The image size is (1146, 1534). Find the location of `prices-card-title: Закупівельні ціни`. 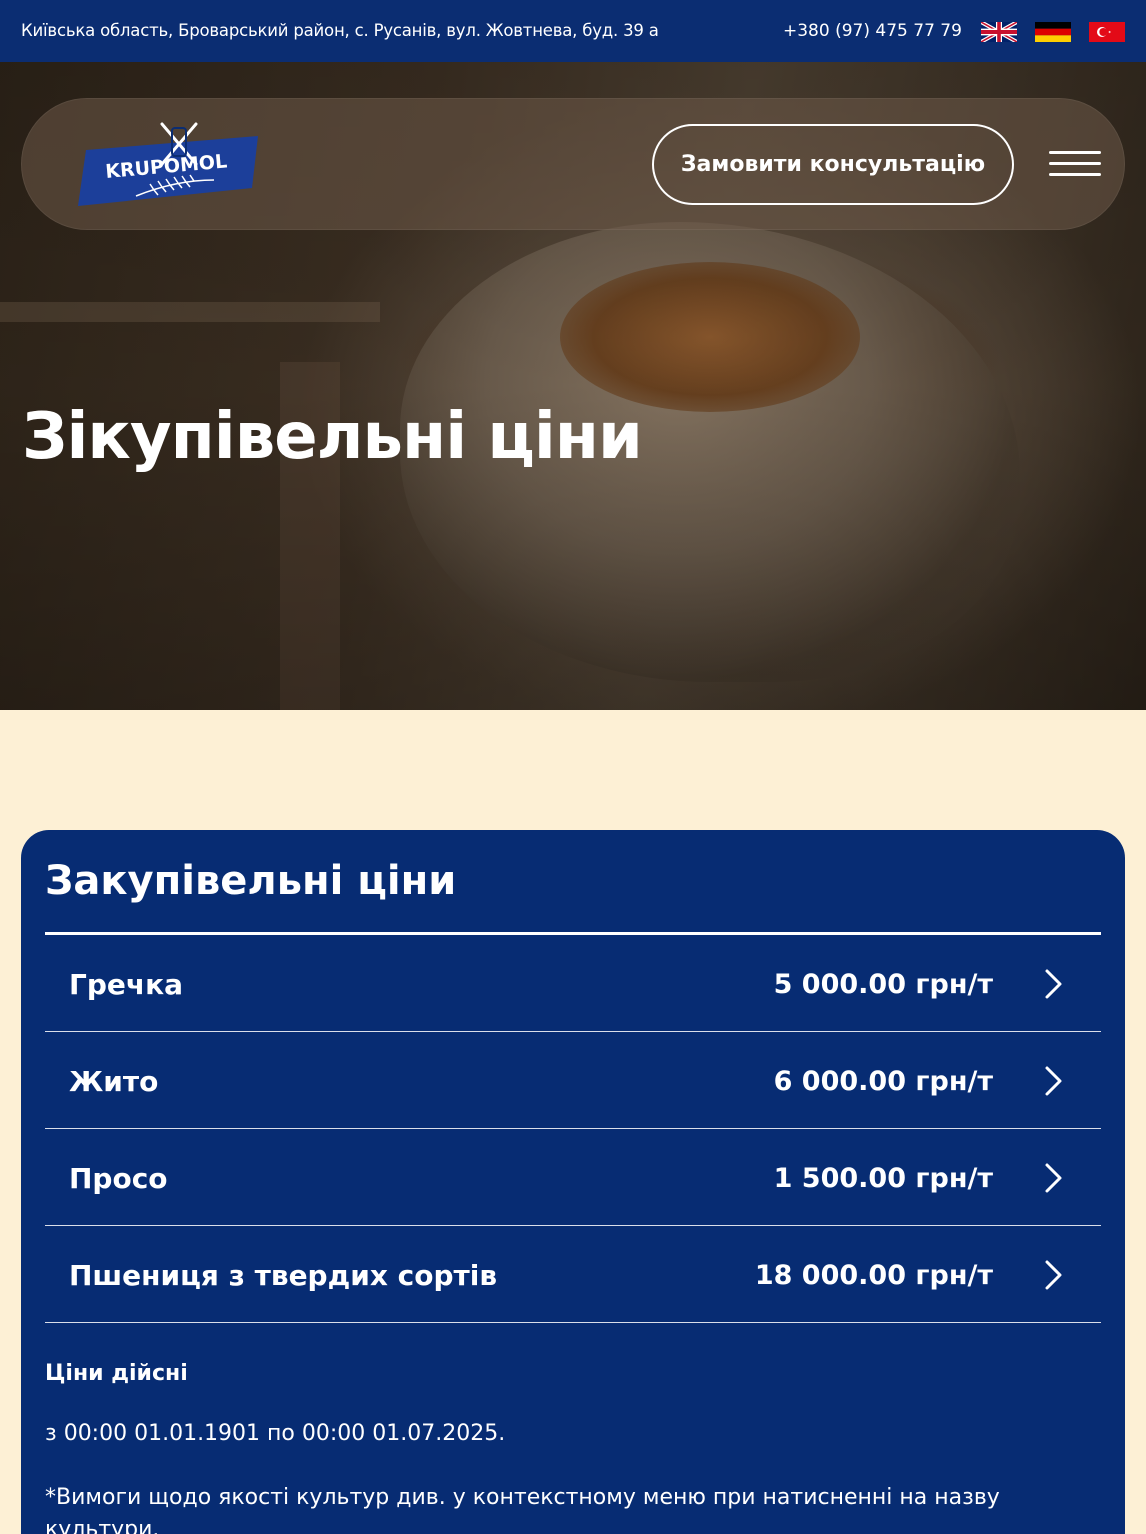

prices-card-title: Закупівельні ціни is located at coordinates (251, 881).